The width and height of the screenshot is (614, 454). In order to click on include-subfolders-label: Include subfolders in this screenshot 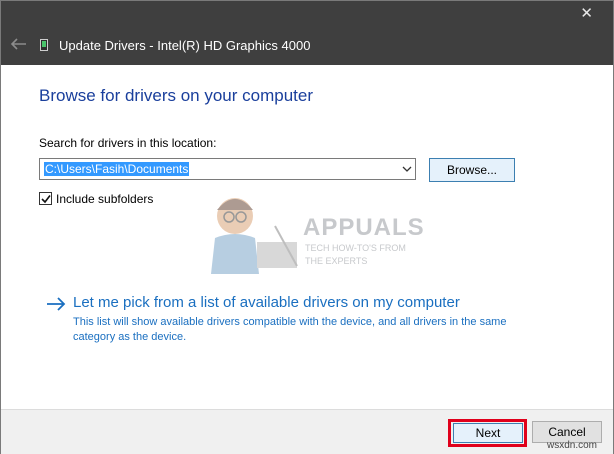, I will do `click(105, 199)`.